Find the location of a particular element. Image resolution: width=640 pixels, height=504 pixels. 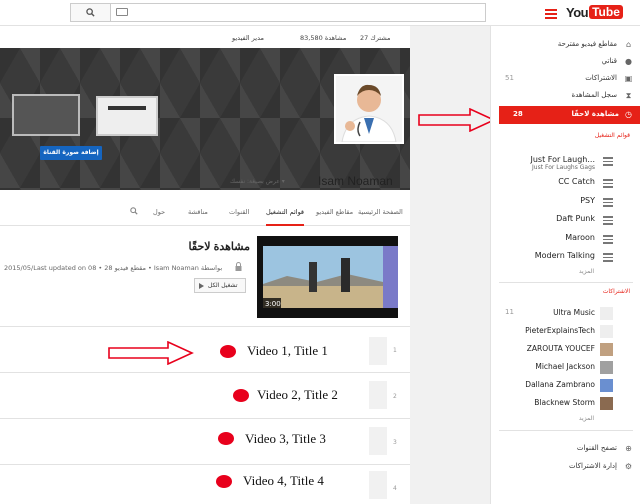

plus-circle-icon: ⊕ is located at coordinates (628, 448).